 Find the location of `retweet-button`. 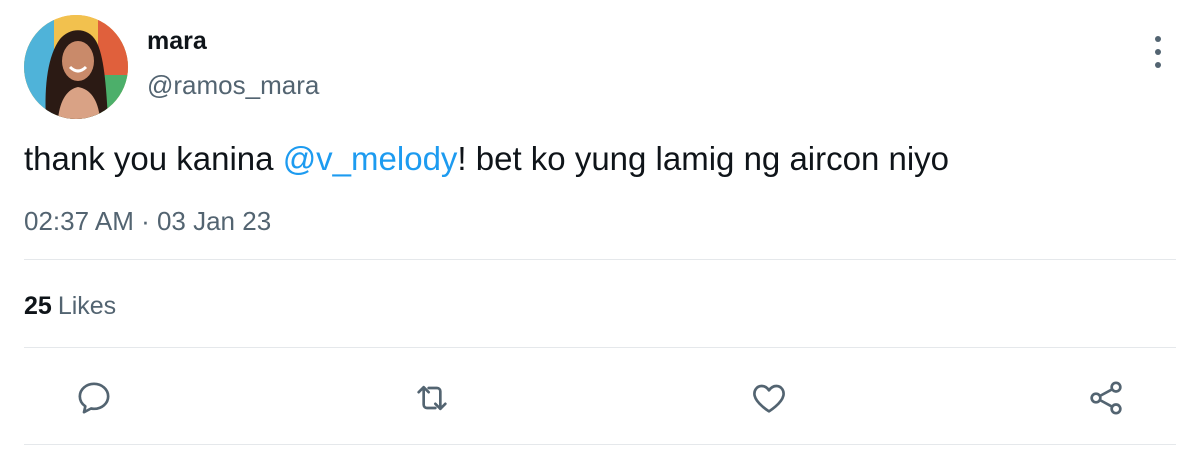

retweet-button is located at coordinates (432, 398).